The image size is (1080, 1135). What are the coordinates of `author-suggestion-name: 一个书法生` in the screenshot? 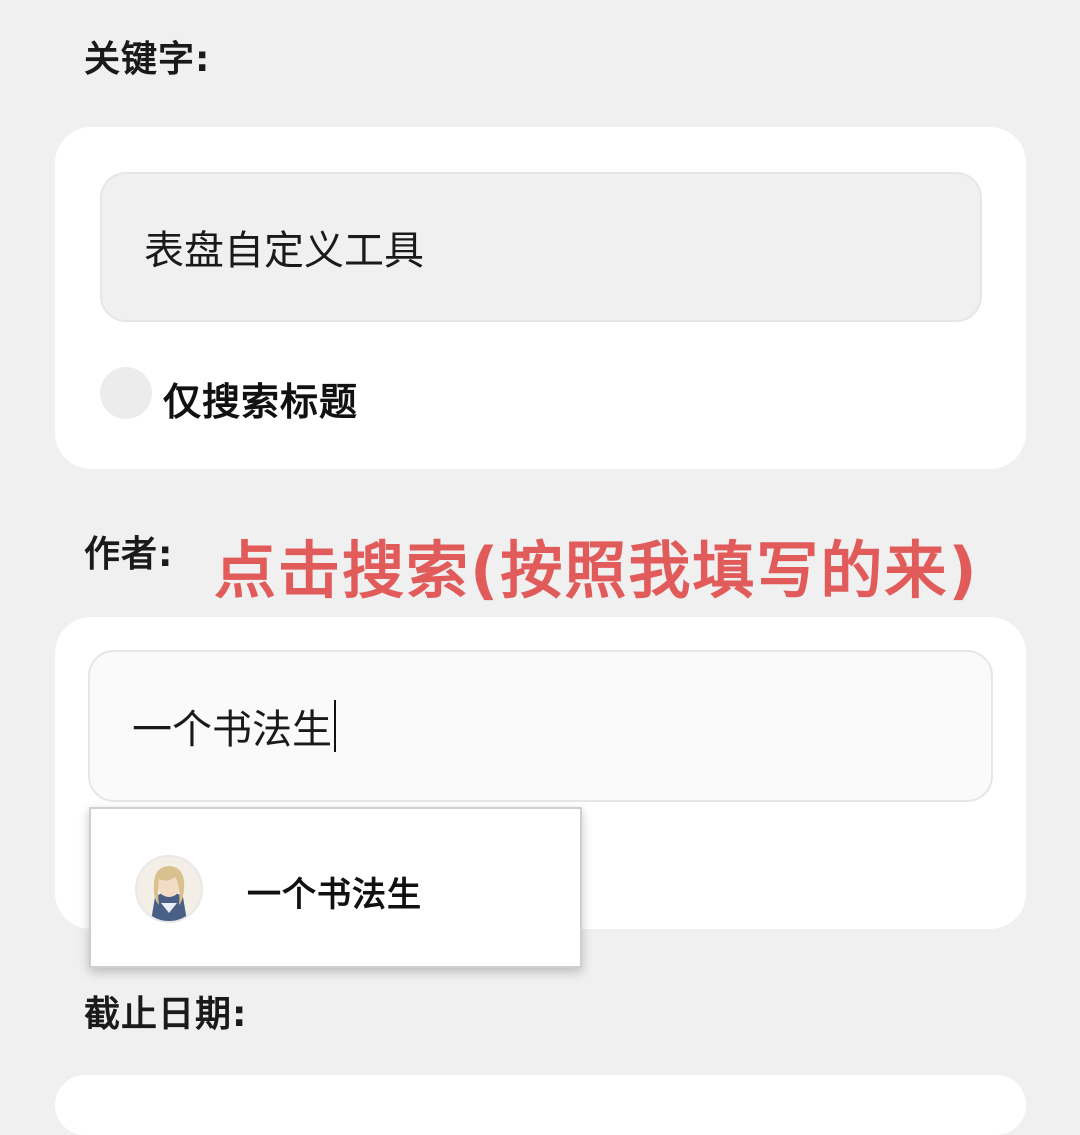 It's located at (334, 895).